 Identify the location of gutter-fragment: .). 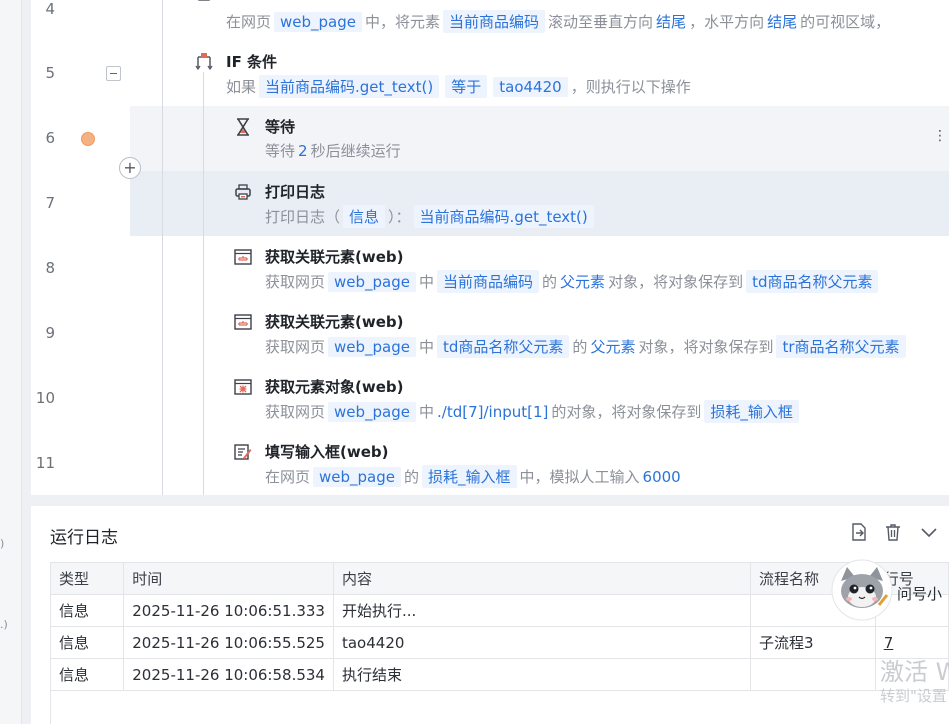
(4, 624).